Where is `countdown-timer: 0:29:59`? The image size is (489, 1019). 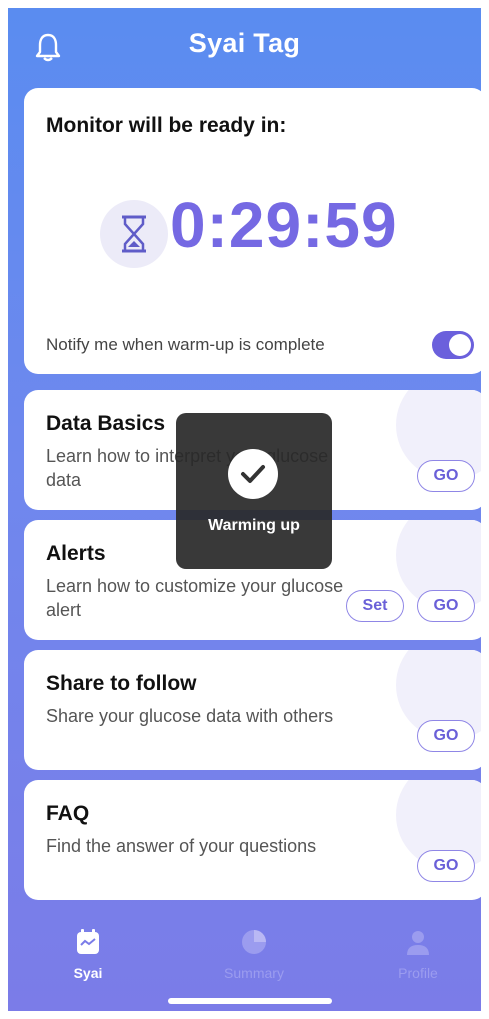
countdown-timer: 0:29:59 is located at coordinates (284, 225).